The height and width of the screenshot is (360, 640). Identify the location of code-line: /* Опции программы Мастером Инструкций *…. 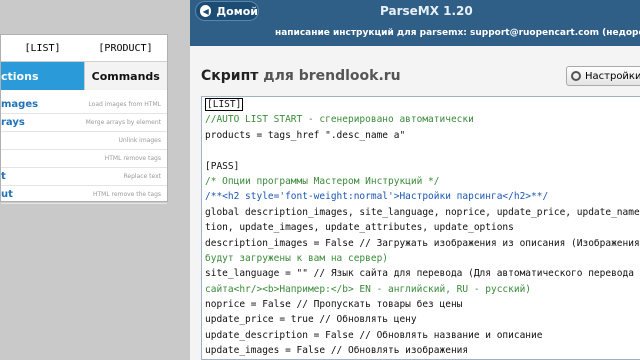
(421, 181).